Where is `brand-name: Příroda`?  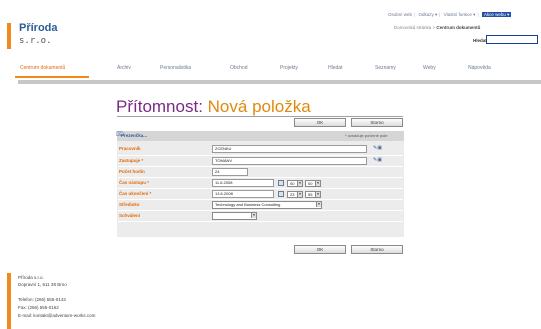
brand-name: Příroda is located at coordinates (38, 28).